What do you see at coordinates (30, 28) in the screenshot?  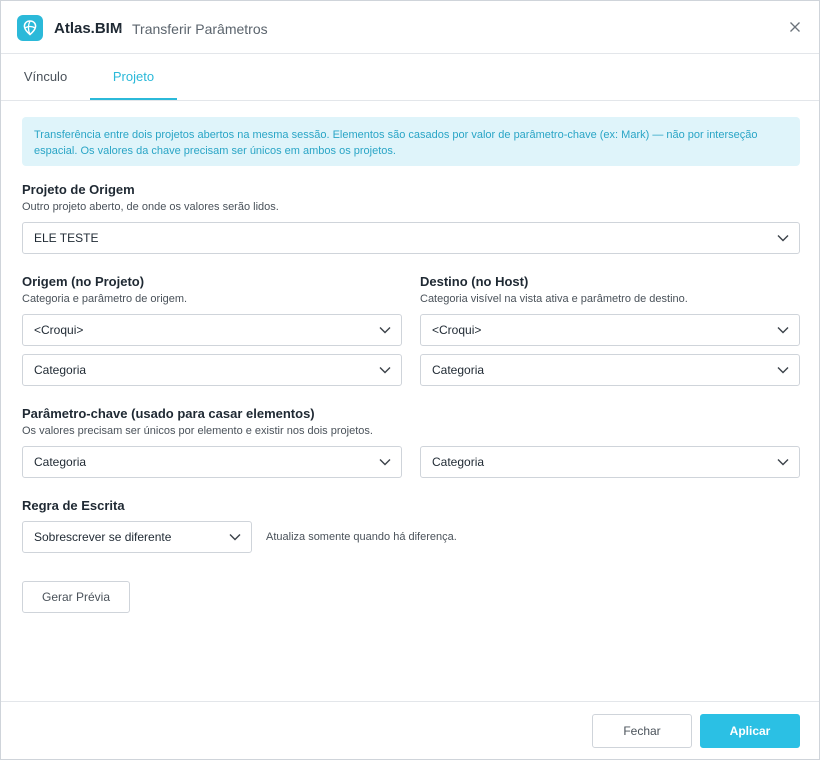 I see `atlas-logo-icon` at bounding box center [30, 28].